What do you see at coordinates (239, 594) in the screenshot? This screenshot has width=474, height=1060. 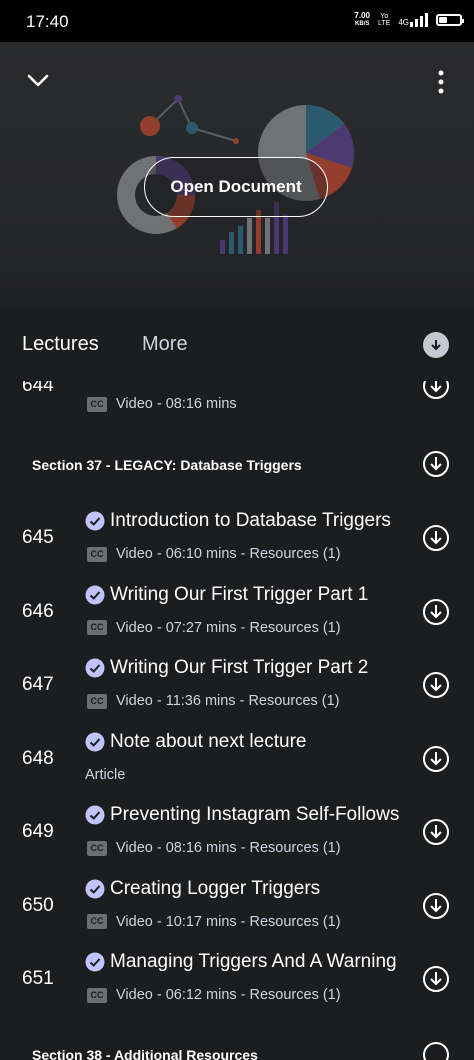 I see `lecture-title: Writing Our First Trigger Part 1` at bounding box center [239, 594].